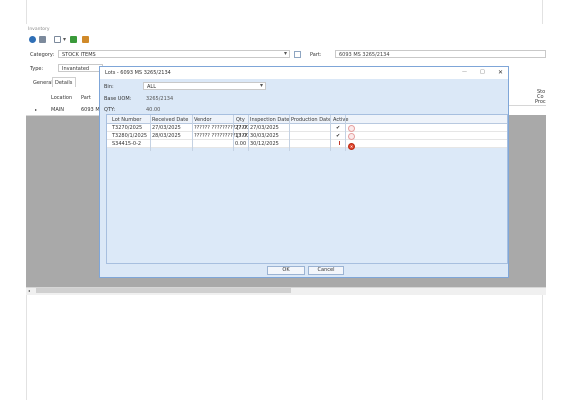 This screenshot has height=400, width=564. Describe the element at coordinates (166, 136) in the screenshot. I see `cell-received: 28/03/2025` at that location.